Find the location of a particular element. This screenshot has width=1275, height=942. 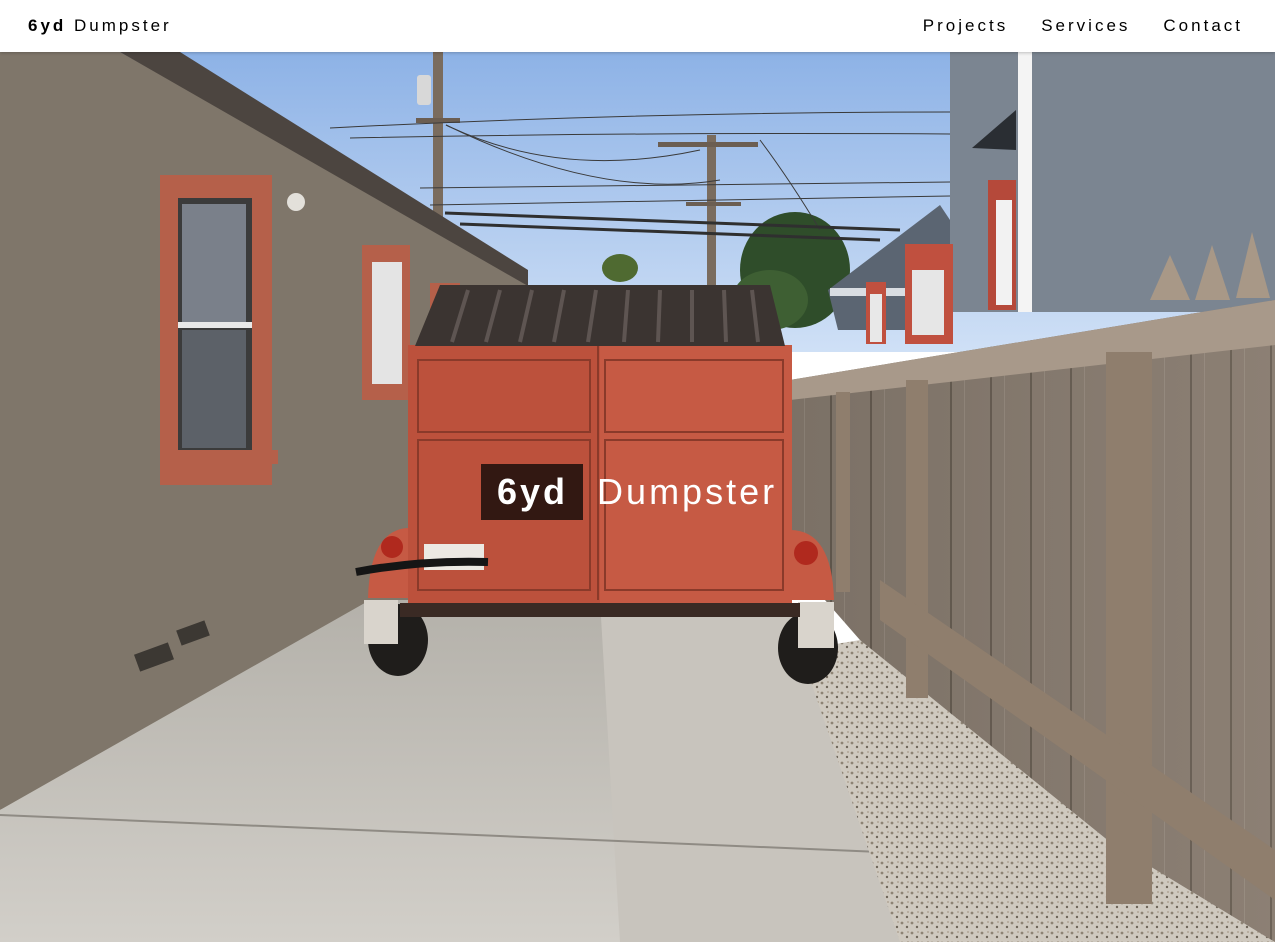

brand-rest: Dumpster is located at coordinates (123, 25).